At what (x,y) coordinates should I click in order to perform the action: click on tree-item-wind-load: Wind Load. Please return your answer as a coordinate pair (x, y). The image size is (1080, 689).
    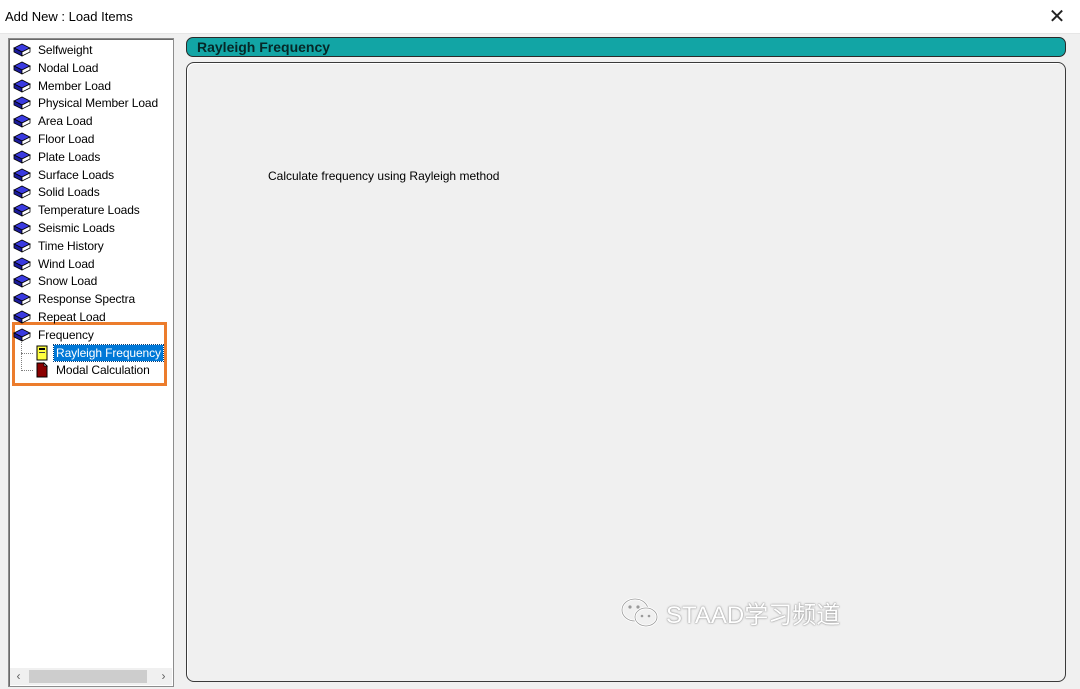
    Looking at the image, I should click on (54, 264).